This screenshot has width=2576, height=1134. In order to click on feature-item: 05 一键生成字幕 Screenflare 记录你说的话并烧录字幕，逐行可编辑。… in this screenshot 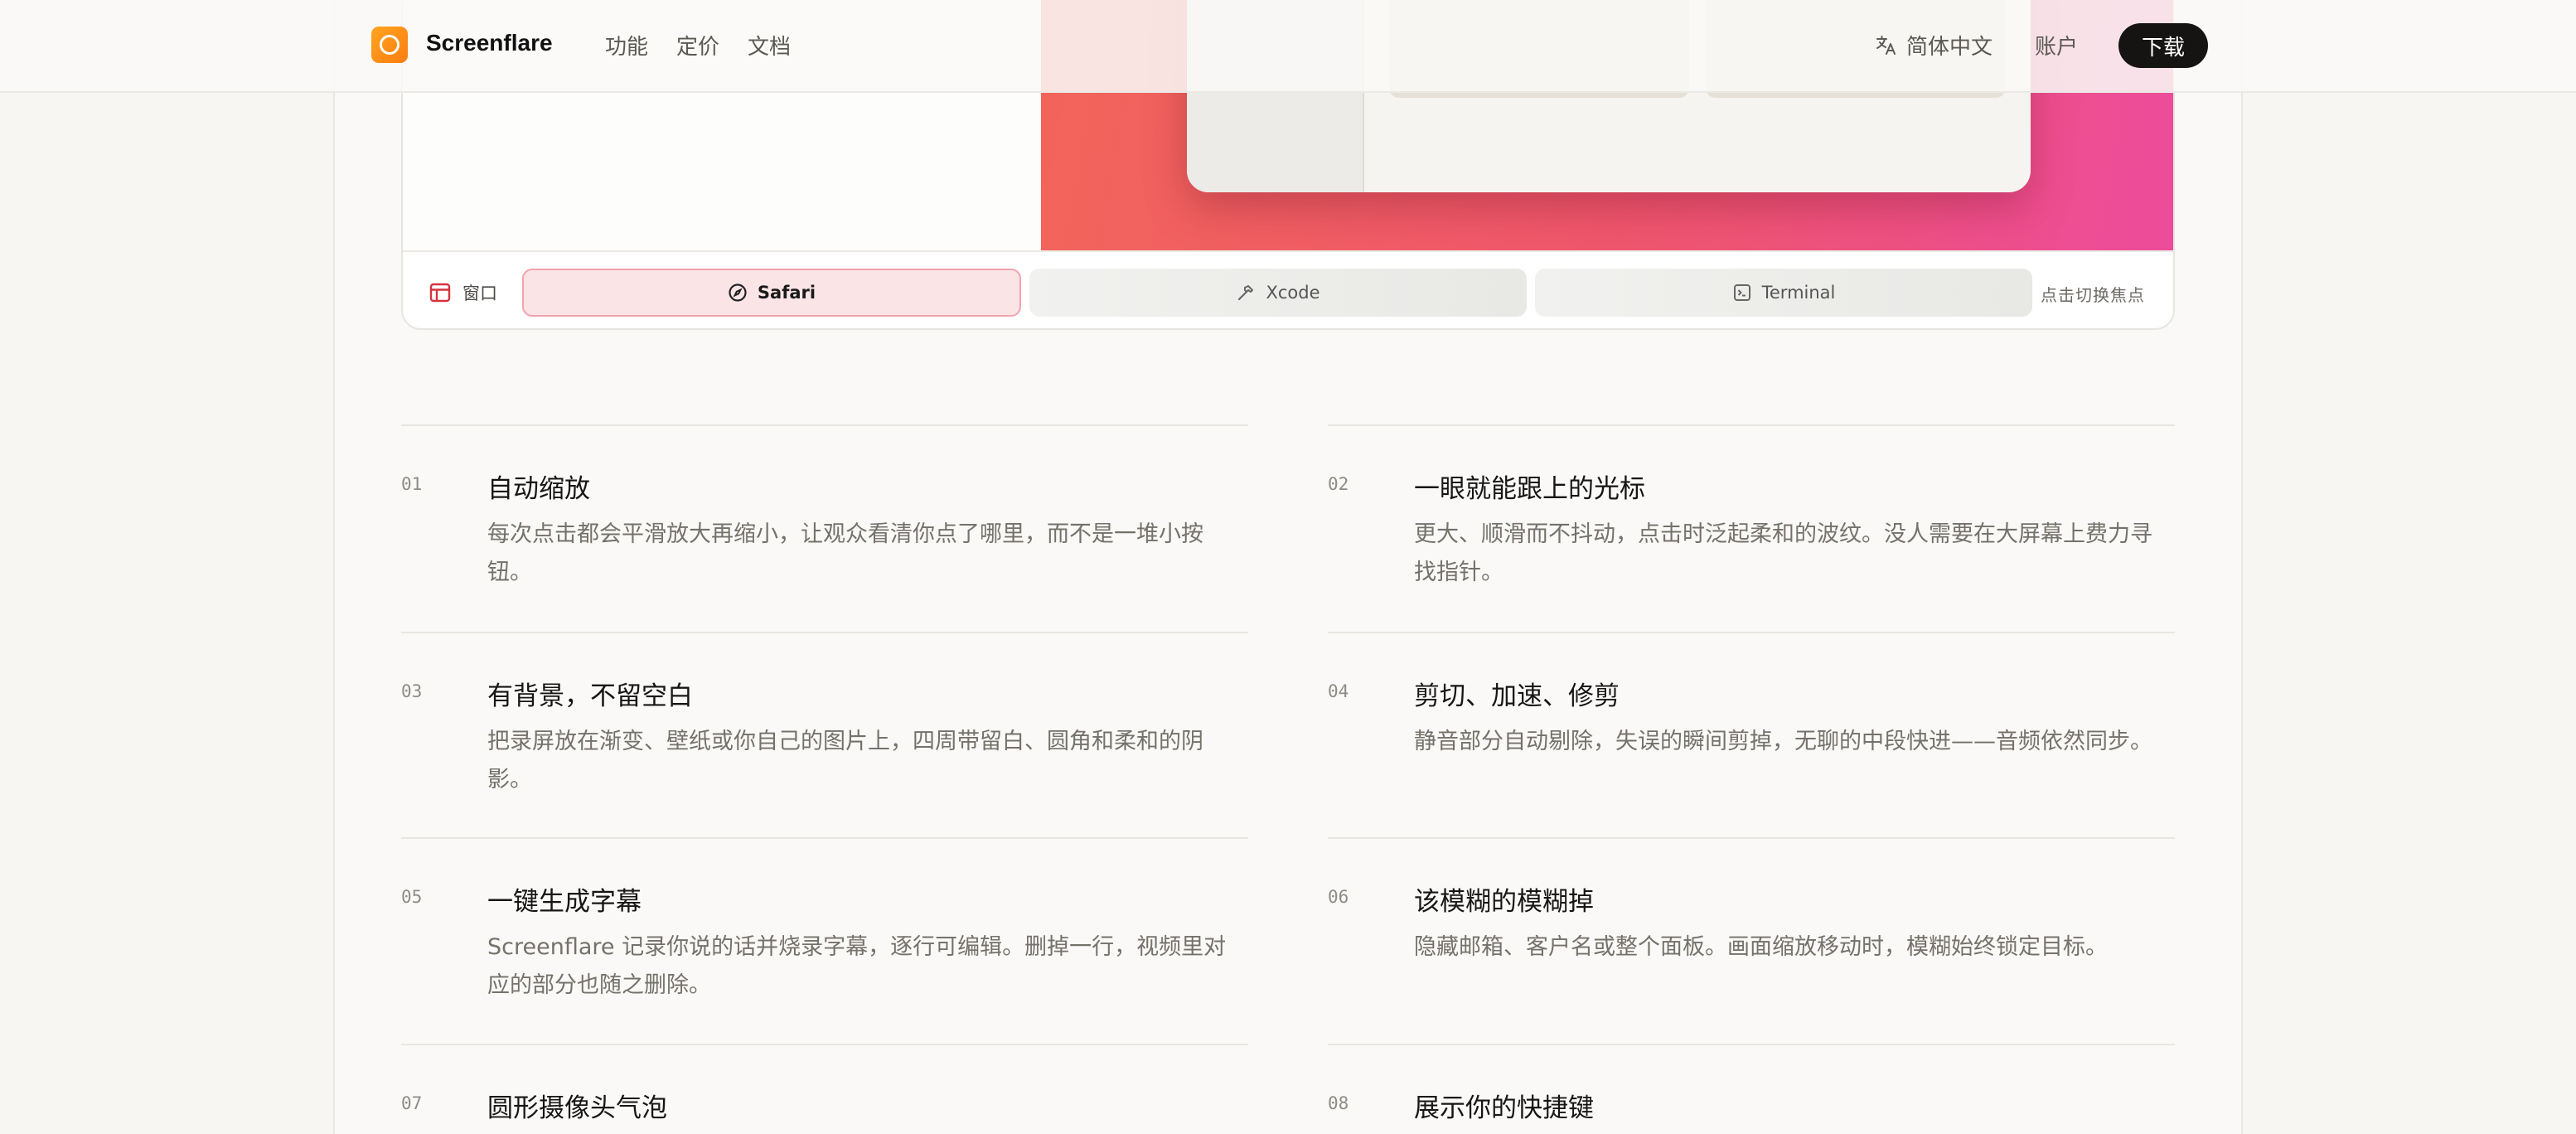, I will do `click(824, 940)`.